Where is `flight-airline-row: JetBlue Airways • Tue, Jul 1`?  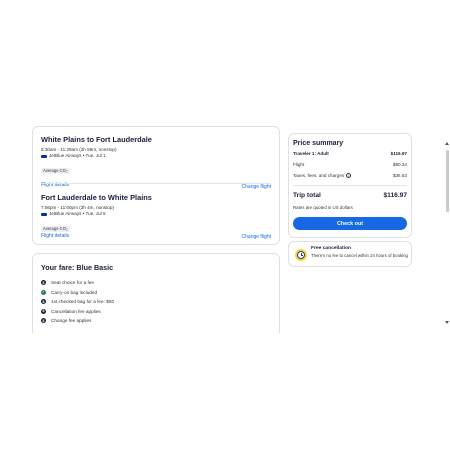
flight-airline-row: JetBlue Airways • Tue, Jul 1 is located at coordinates (156, 156).